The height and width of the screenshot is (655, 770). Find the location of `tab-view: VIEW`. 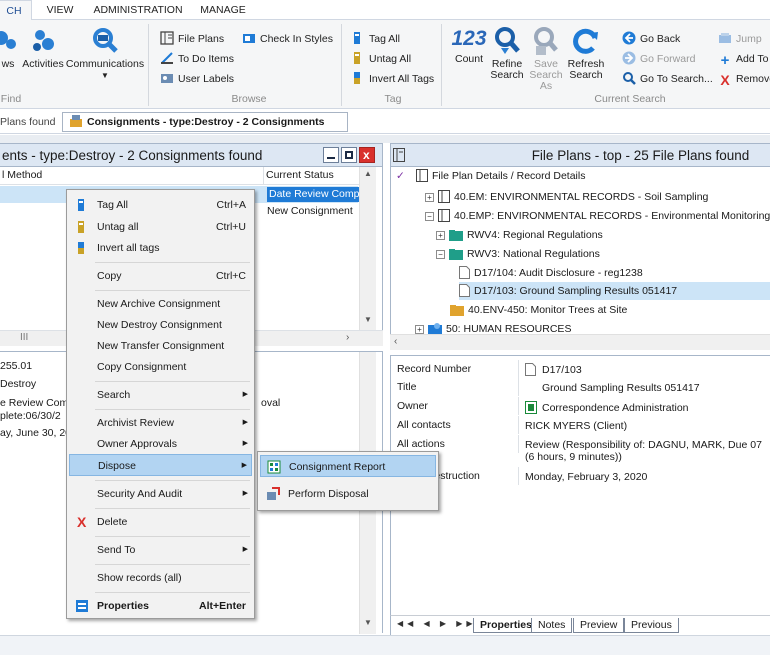

tab-view: VIEW is located at coordinates (60, 10).